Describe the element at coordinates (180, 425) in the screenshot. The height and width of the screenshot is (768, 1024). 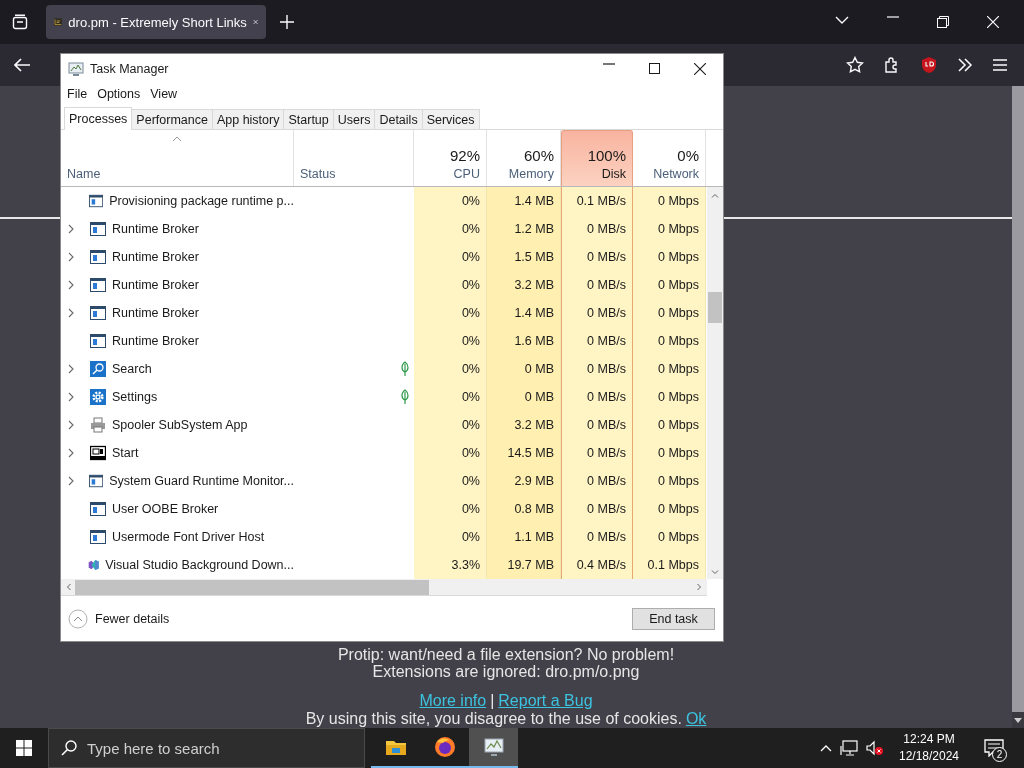
I see `process-name: Spooler SubSystem App` at that location.